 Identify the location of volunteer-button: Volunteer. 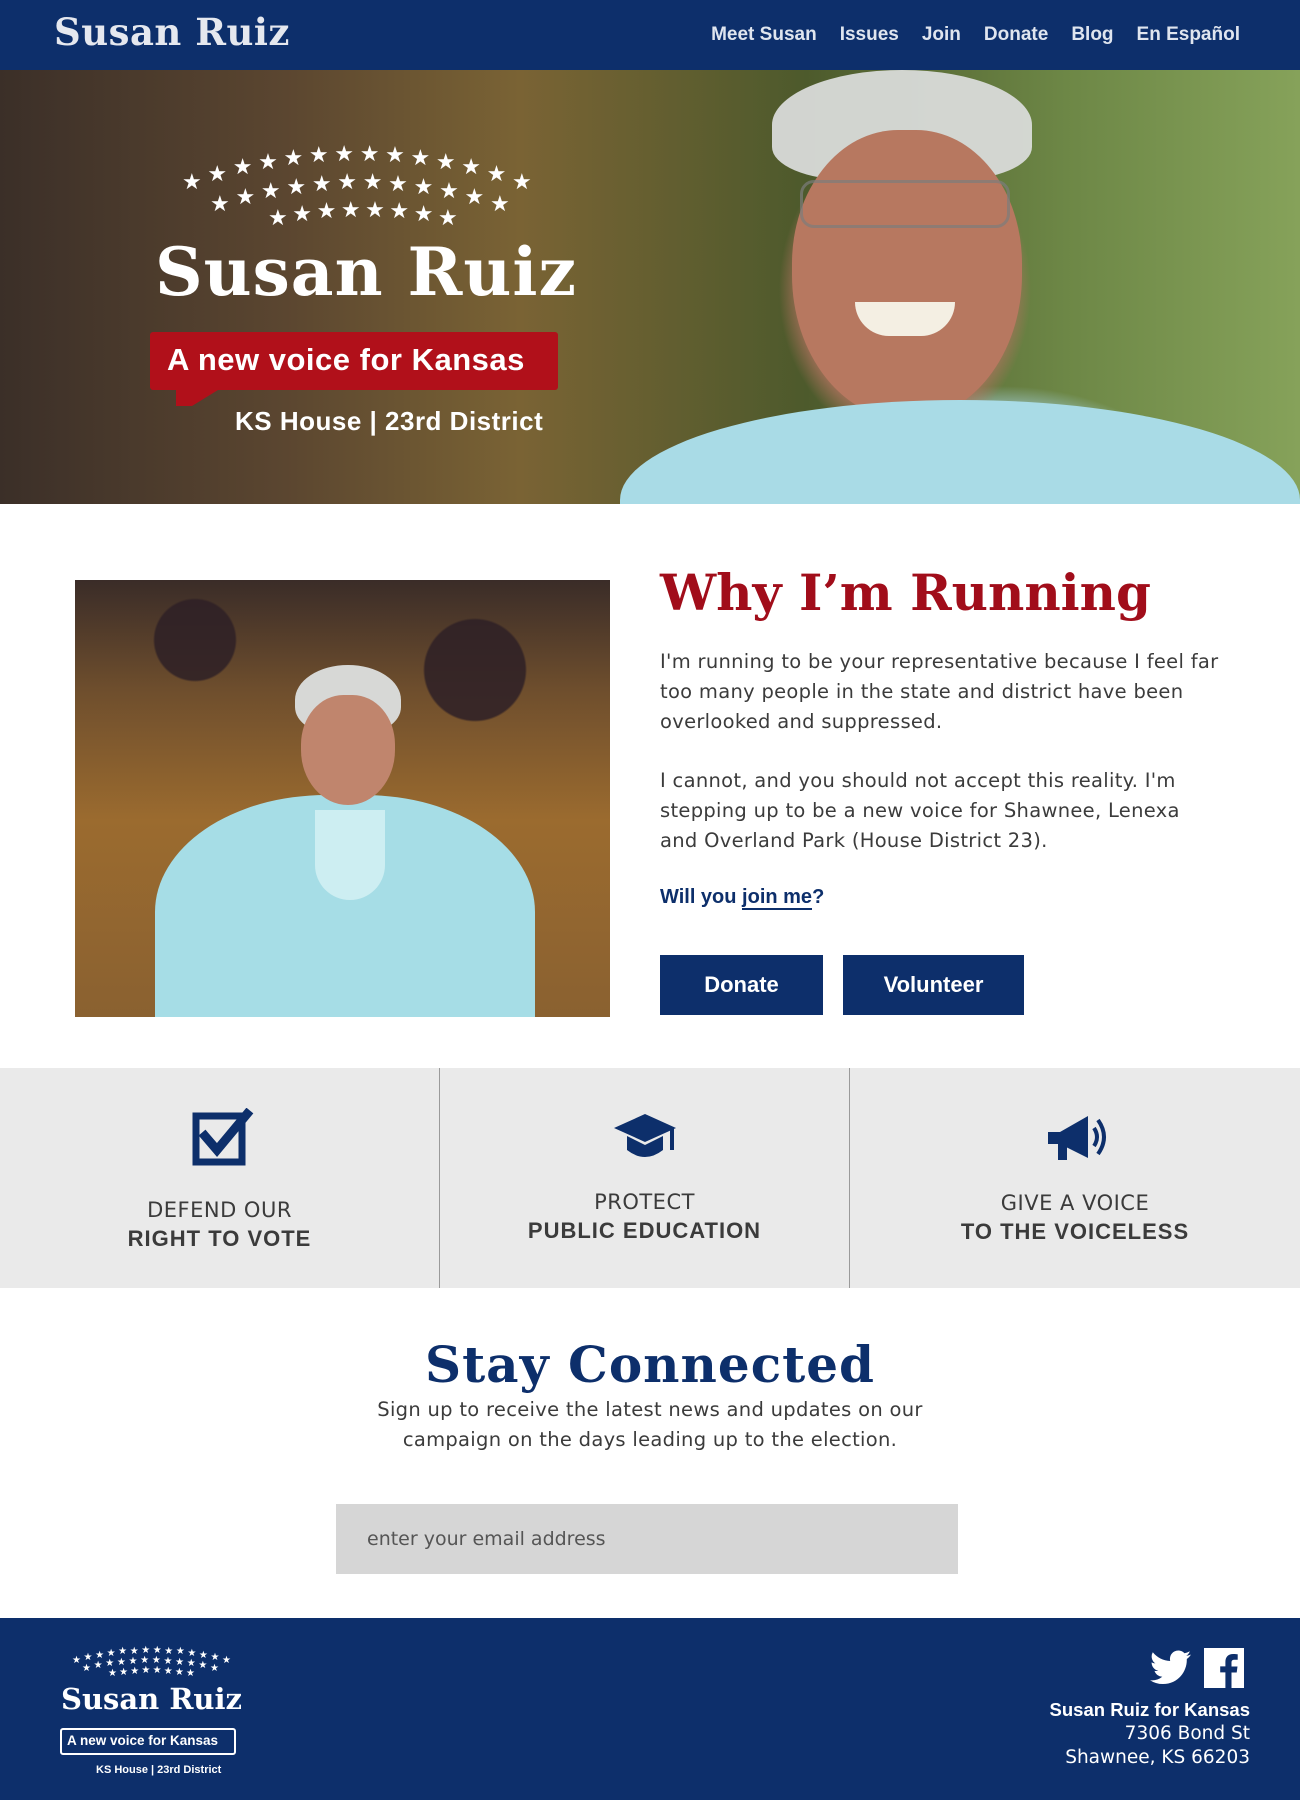
(933, 985).